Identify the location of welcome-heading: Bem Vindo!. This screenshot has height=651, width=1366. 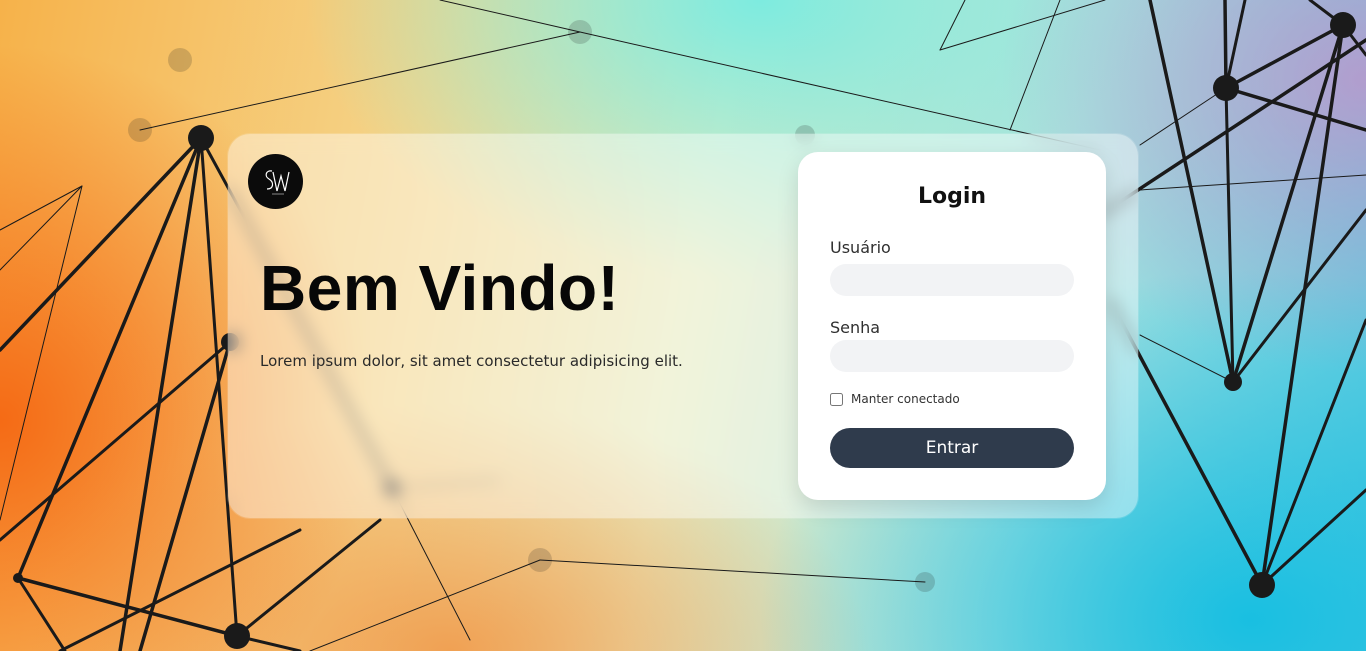
(440, 288).